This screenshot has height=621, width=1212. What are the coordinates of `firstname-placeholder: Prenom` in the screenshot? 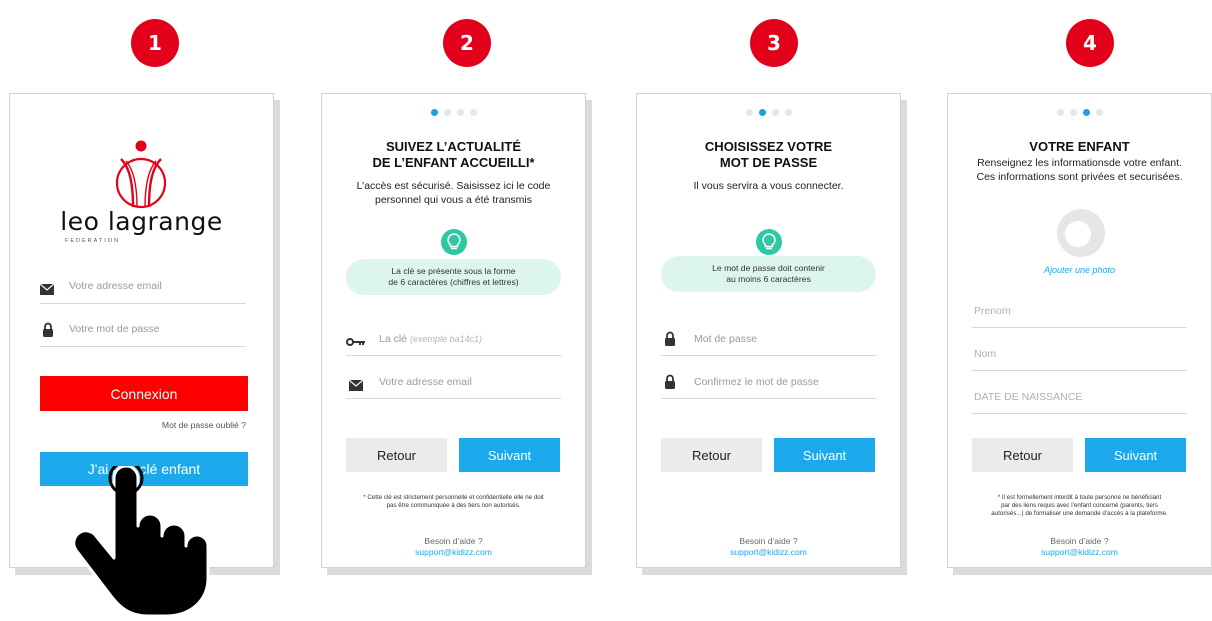 It's located at (992, 311).